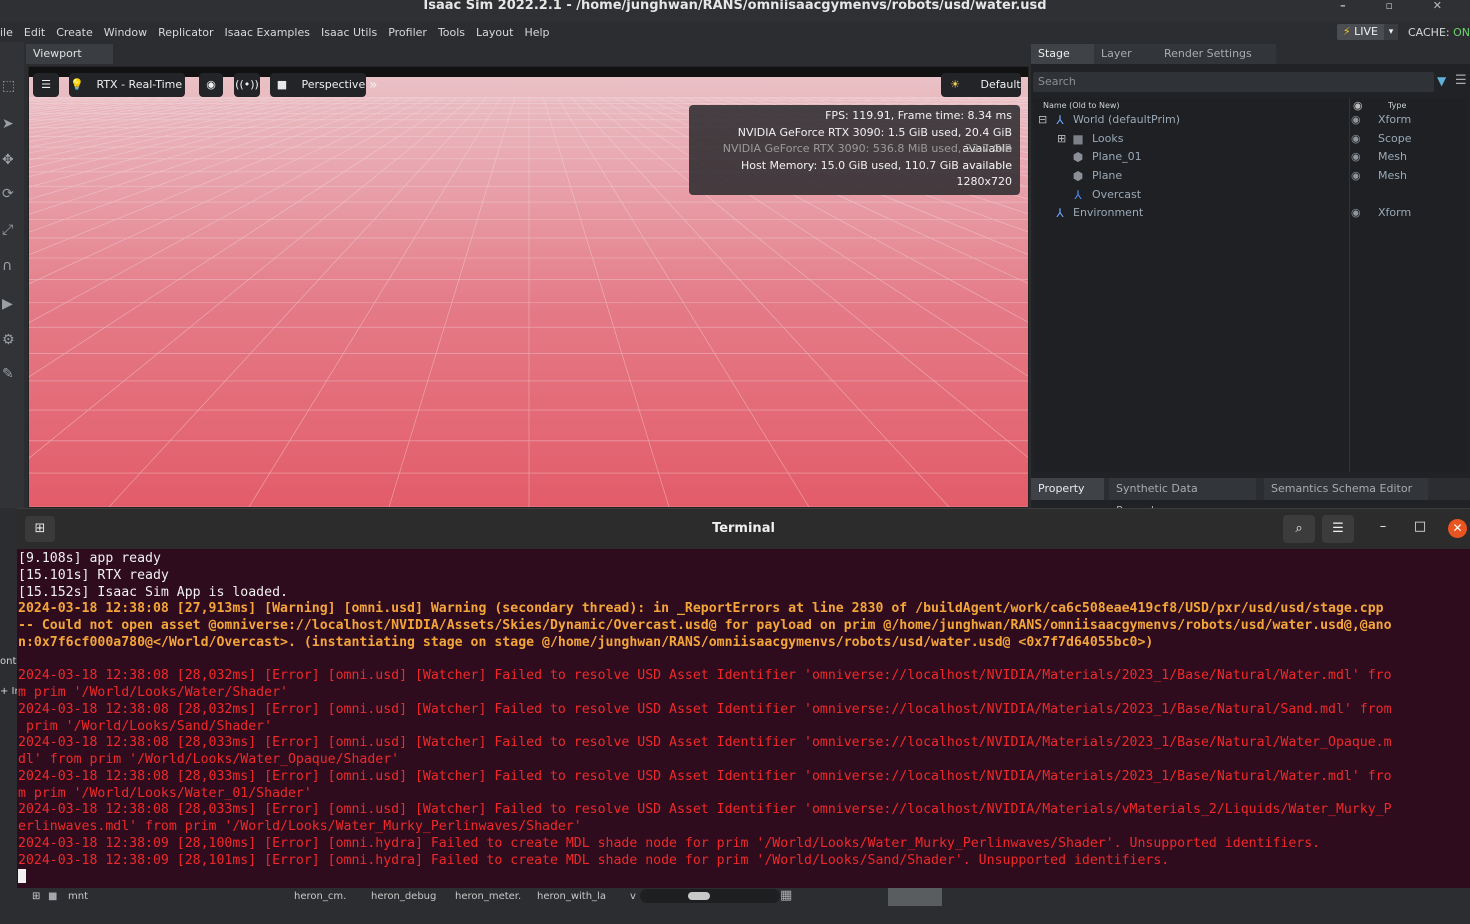 Image resolution: width=1470 pixels, height=924 pixels. I want to click on menu-edit: Edit, so click(34, 32).